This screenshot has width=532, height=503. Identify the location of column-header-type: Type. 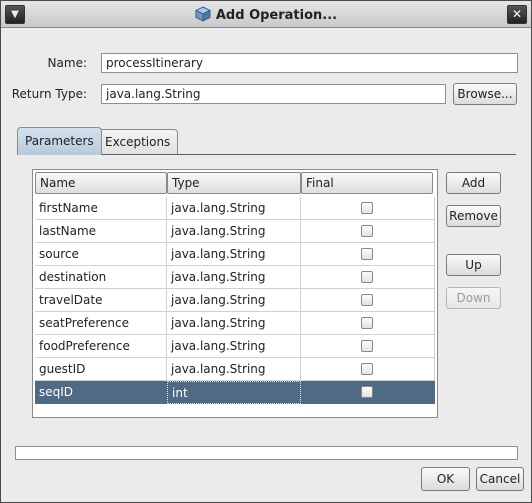
(234, 183).